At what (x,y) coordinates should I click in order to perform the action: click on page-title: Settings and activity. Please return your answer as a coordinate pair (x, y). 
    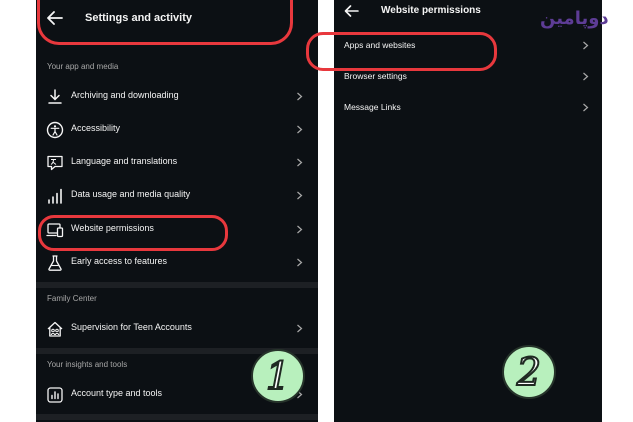
    Looking at the image, I should click on (138, 18).